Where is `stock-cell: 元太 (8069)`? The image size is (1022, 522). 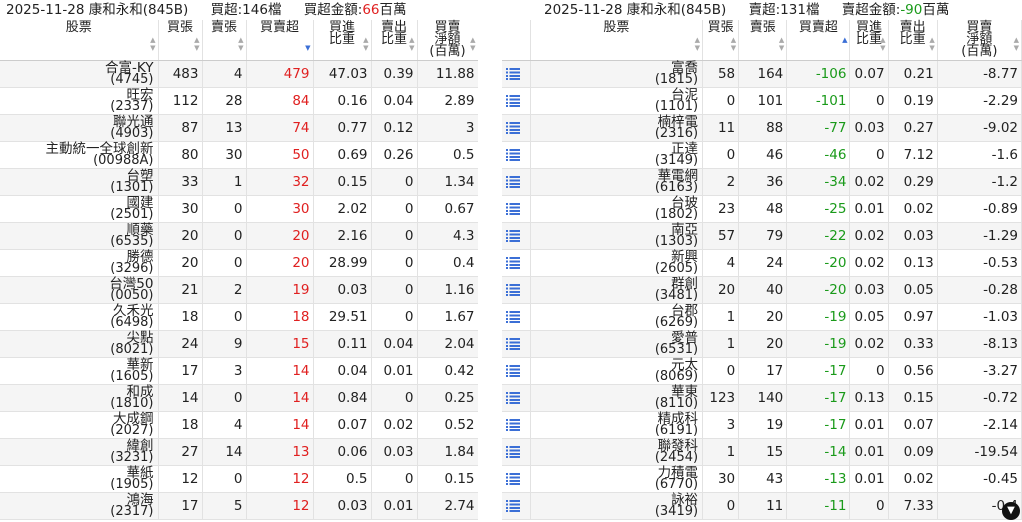
stock-cell: 元太 (8069) is located at coordinates (617, 371).